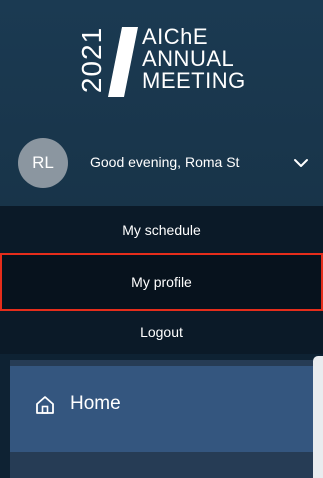 This screenshot has height=478, width=323. I want to click on logo-year: 2021, so click(91, 60).